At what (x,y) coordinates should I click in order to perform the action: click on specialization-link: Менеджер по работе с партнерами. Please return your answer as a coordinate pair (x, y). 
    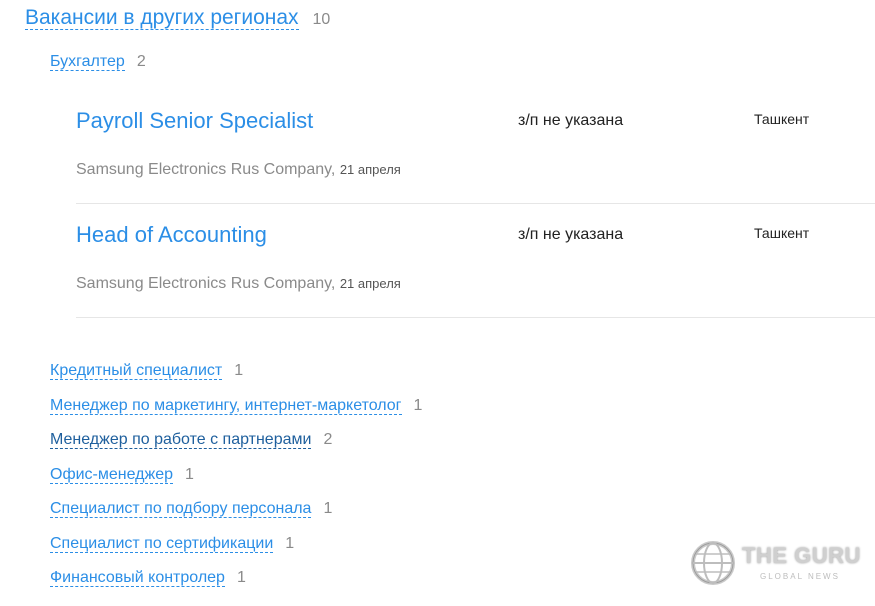
    Looking at the image, I should click on (181, 440).